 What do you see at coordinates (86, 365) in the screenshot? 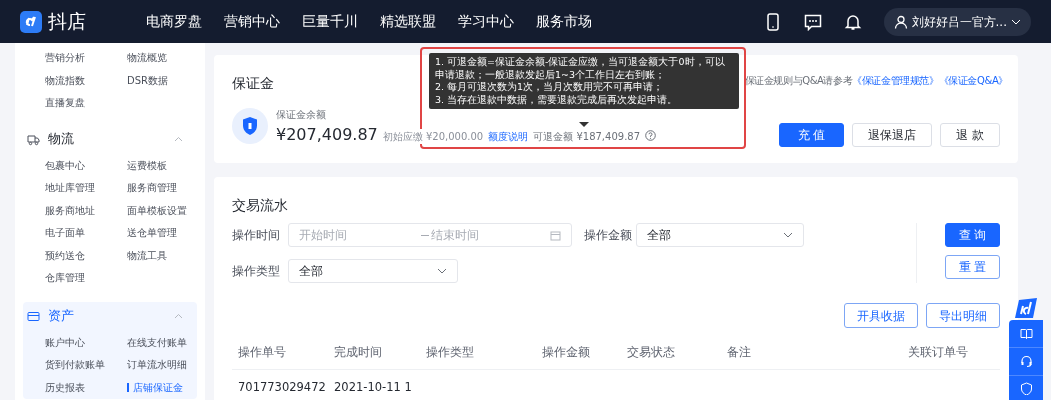
I see `sidebar-item: 货到付款账单` at bounding box center [86, 365].